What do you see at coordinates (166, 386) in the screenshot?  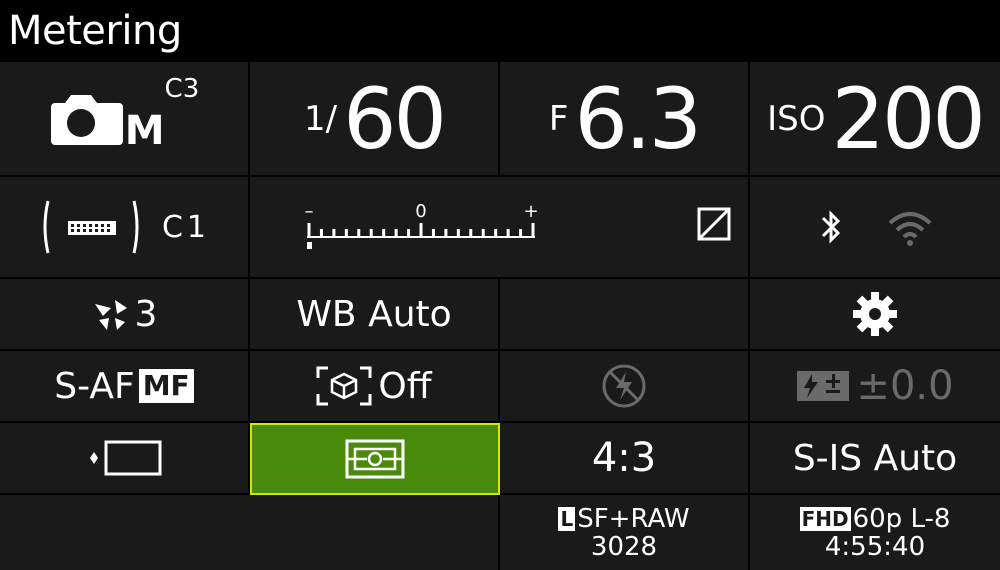 I see `mf-badge: MF` at bounding box center [166, 386].